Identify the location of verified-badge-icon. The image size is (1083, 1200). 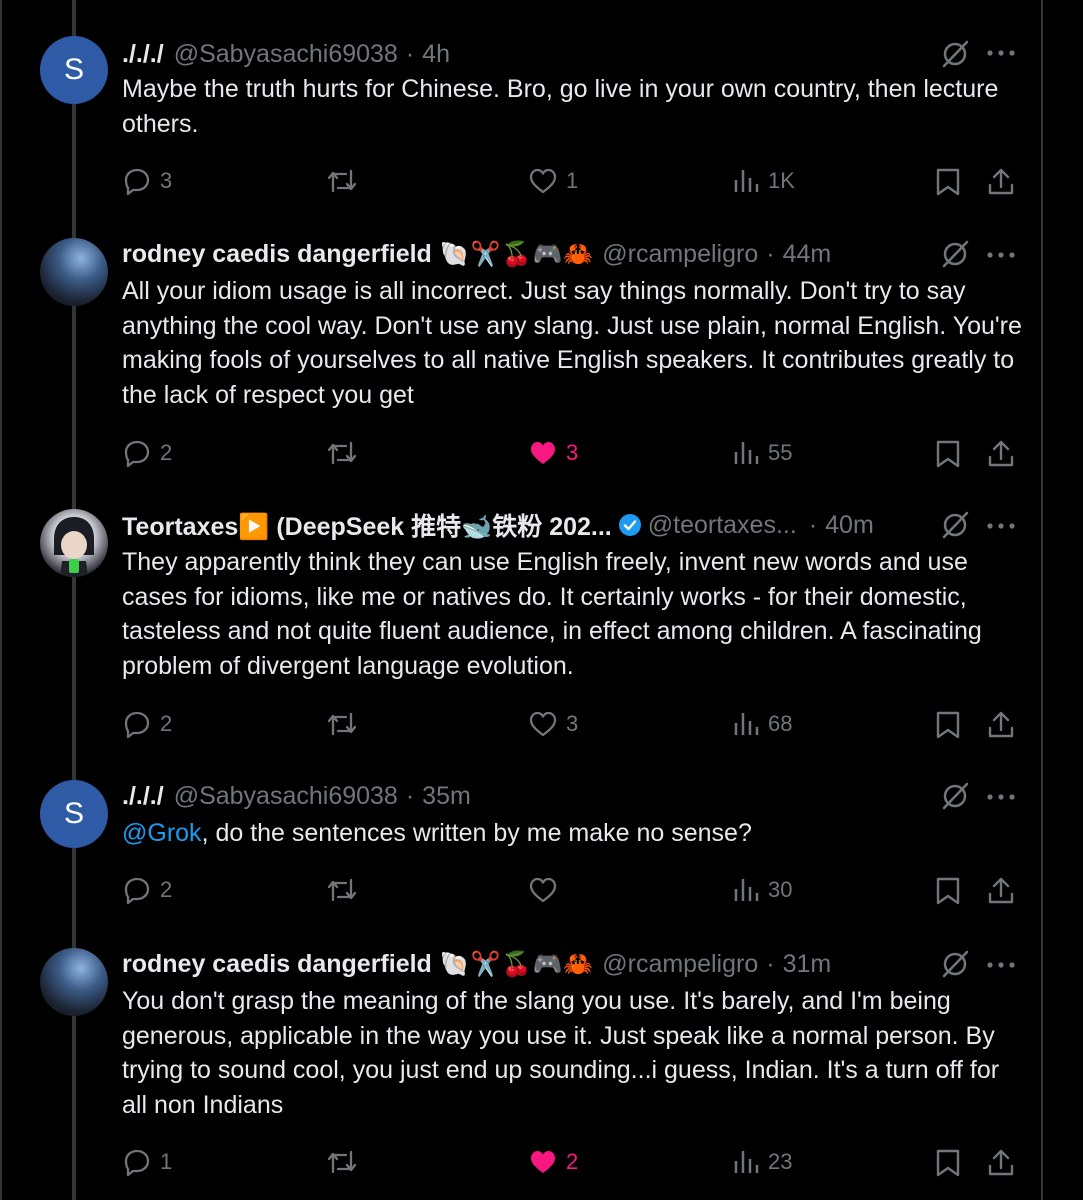
(629, 525).